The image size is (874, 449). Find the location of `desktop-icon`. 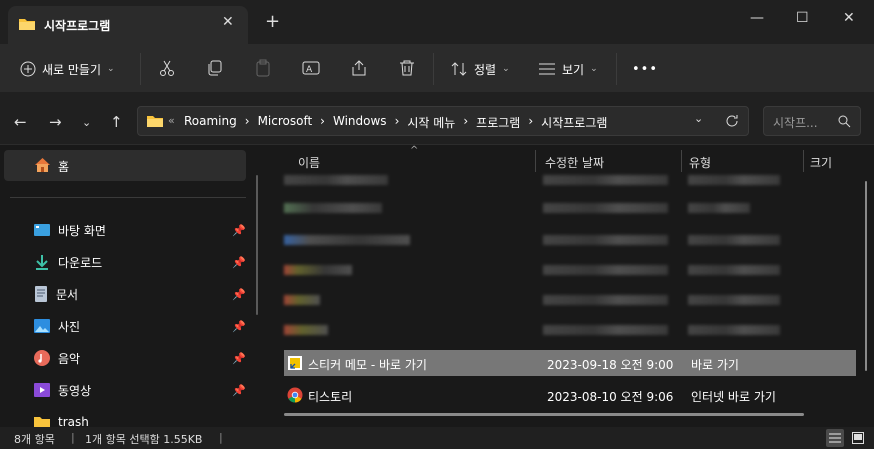

desktop-icon is located at coordinates (42, 230).